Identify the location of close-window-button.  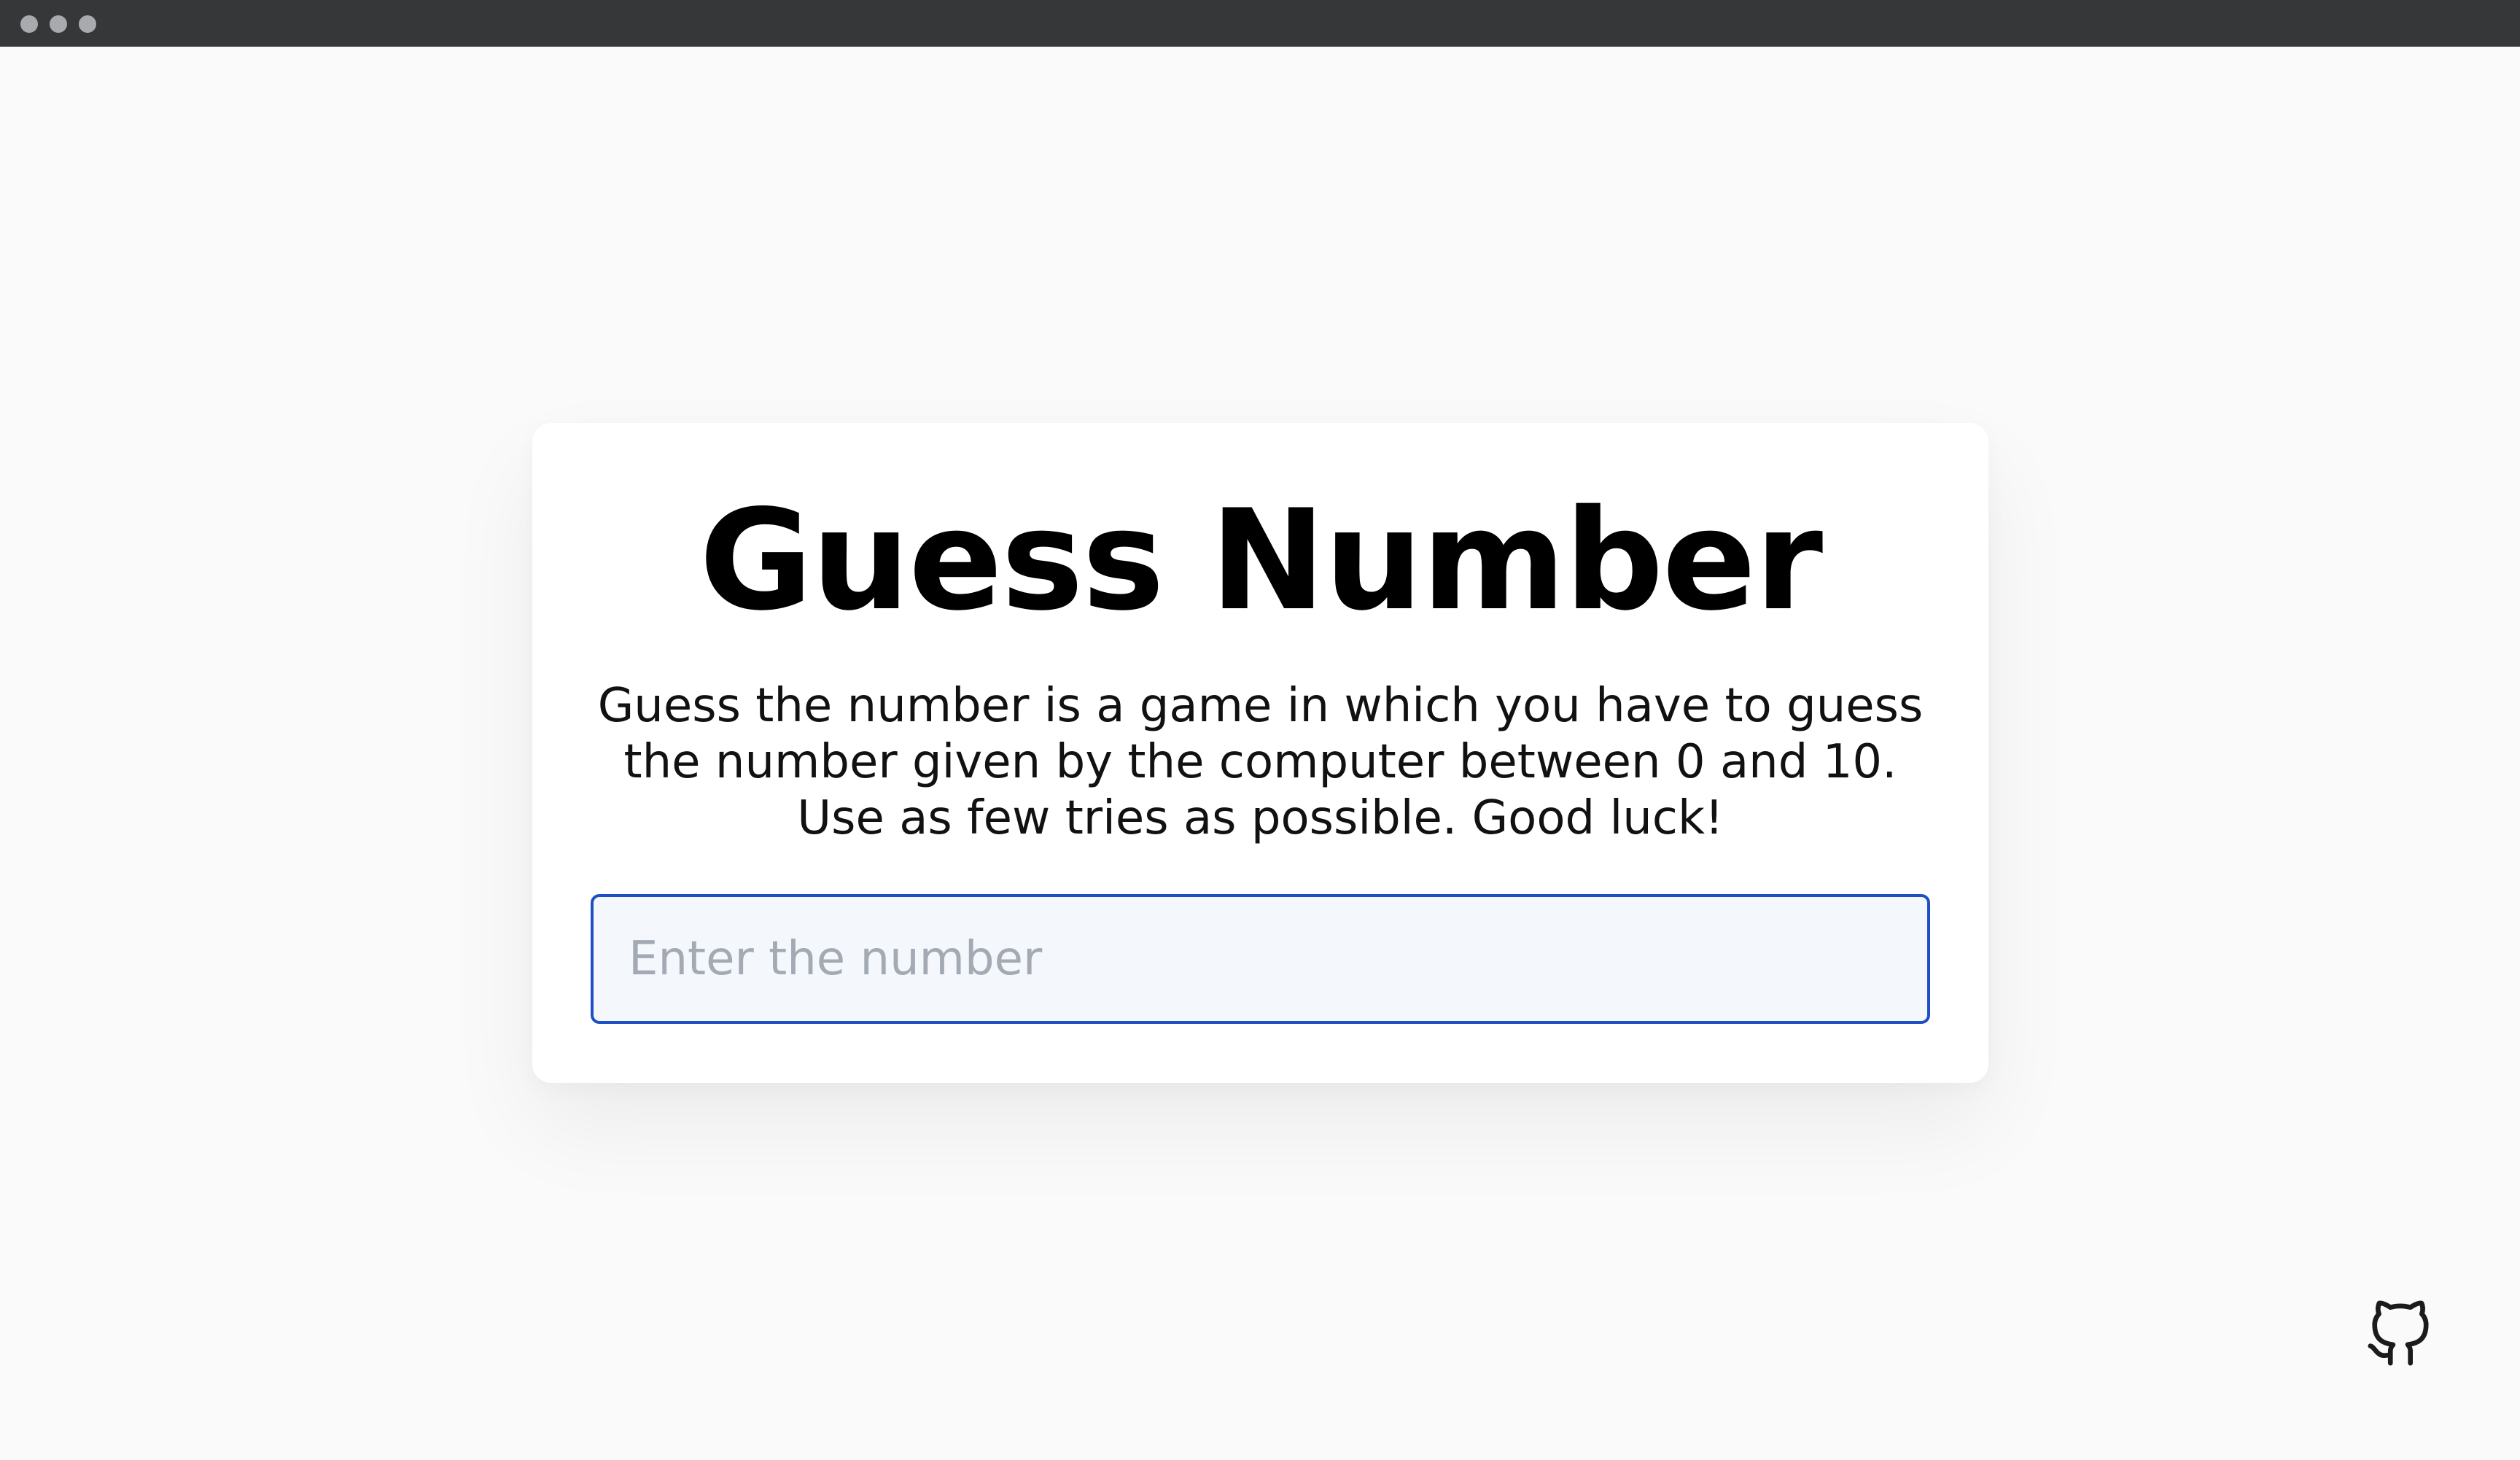
(29, 24).